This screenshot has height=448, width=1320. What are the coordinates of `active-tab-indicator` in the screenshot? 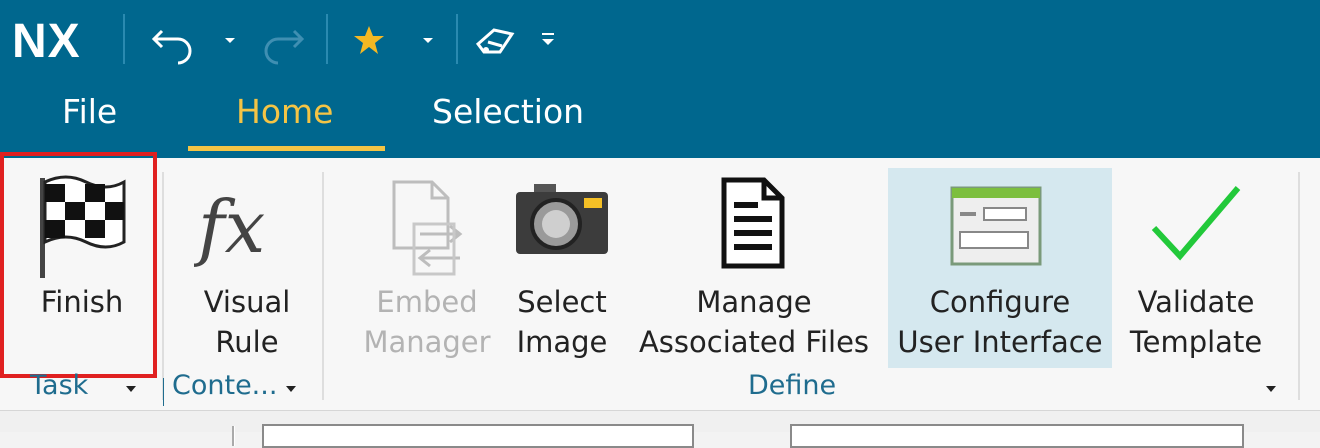 It's located at (286, 148).